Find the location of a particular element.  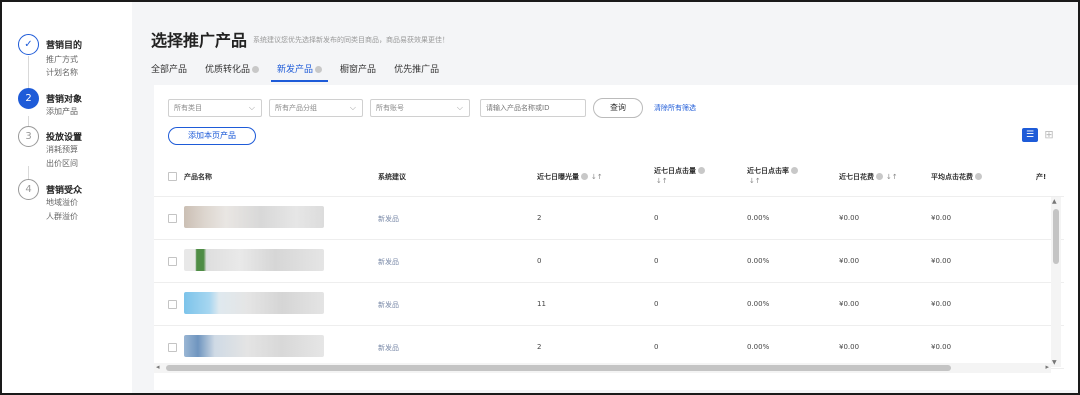

step-sub: 消耗预算 is located at coordinates (62, 149).